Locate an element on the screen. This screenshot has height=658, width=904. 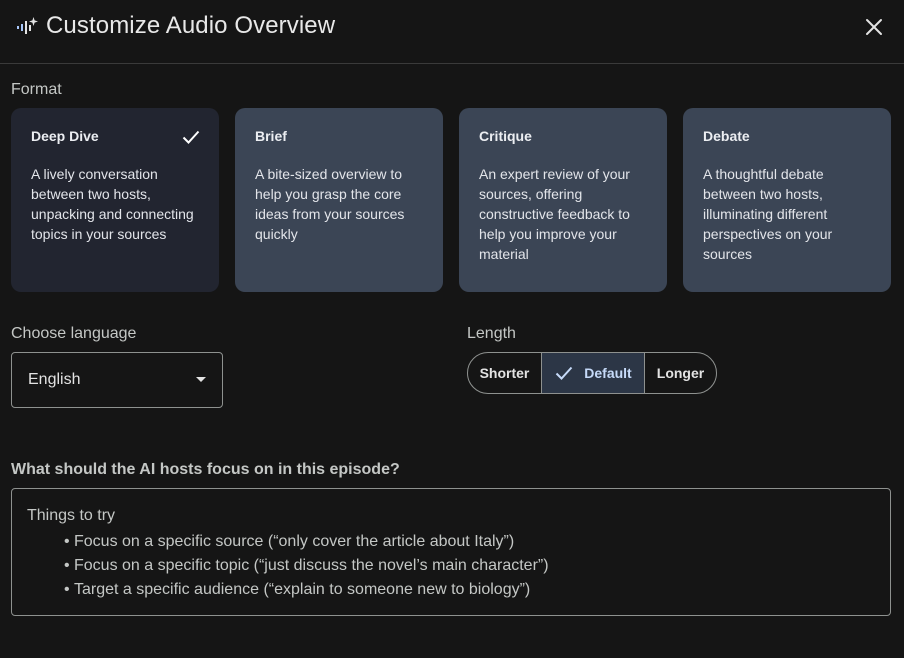
length-segmented-control: Shorter Default Longer is located at coordinates (592, 373).